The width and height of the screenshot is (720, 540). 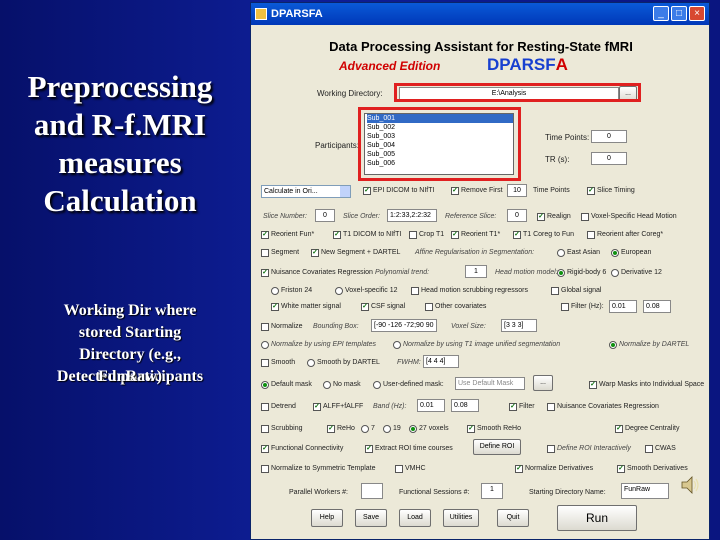 I want to click on head-scrub-checkbox, so click(x=415, y=291).